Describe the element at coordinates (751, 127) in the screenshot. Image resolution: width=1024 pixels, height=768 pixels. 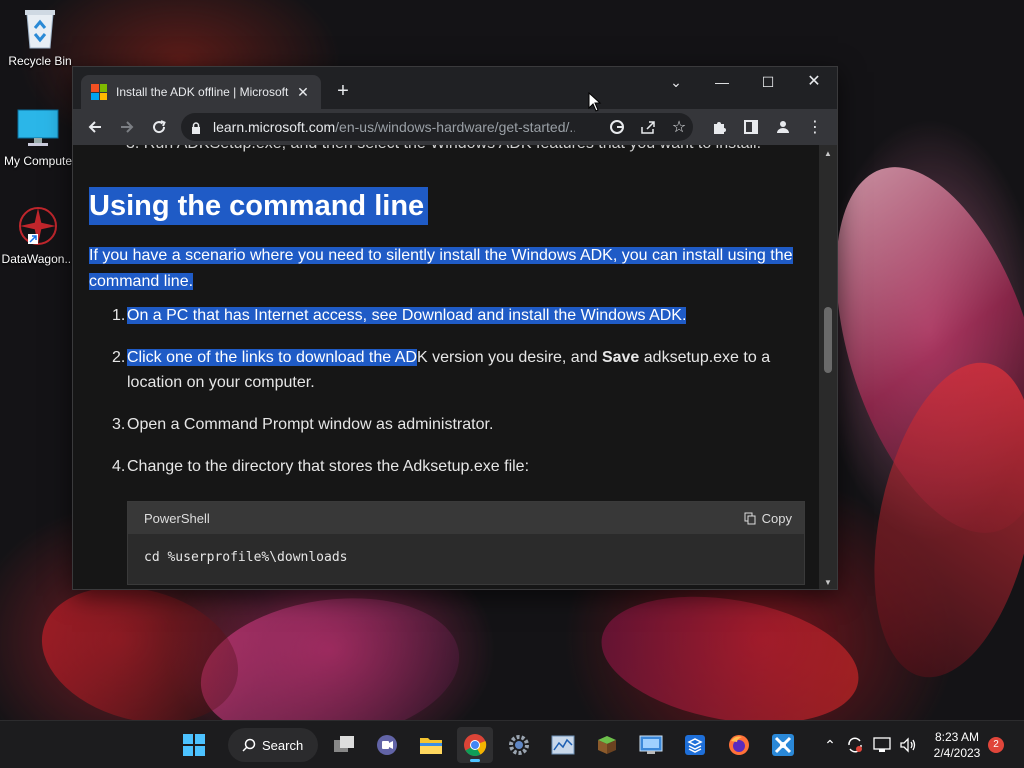
I see `side-panel-icon` at that location.